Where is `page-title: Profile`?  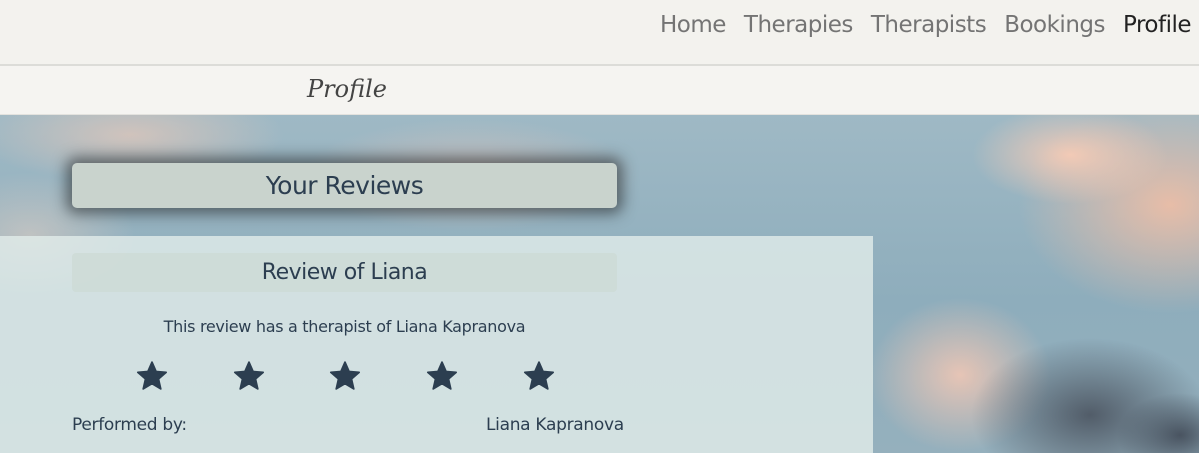 page-title: Profile is located at coordinates (347, 89).